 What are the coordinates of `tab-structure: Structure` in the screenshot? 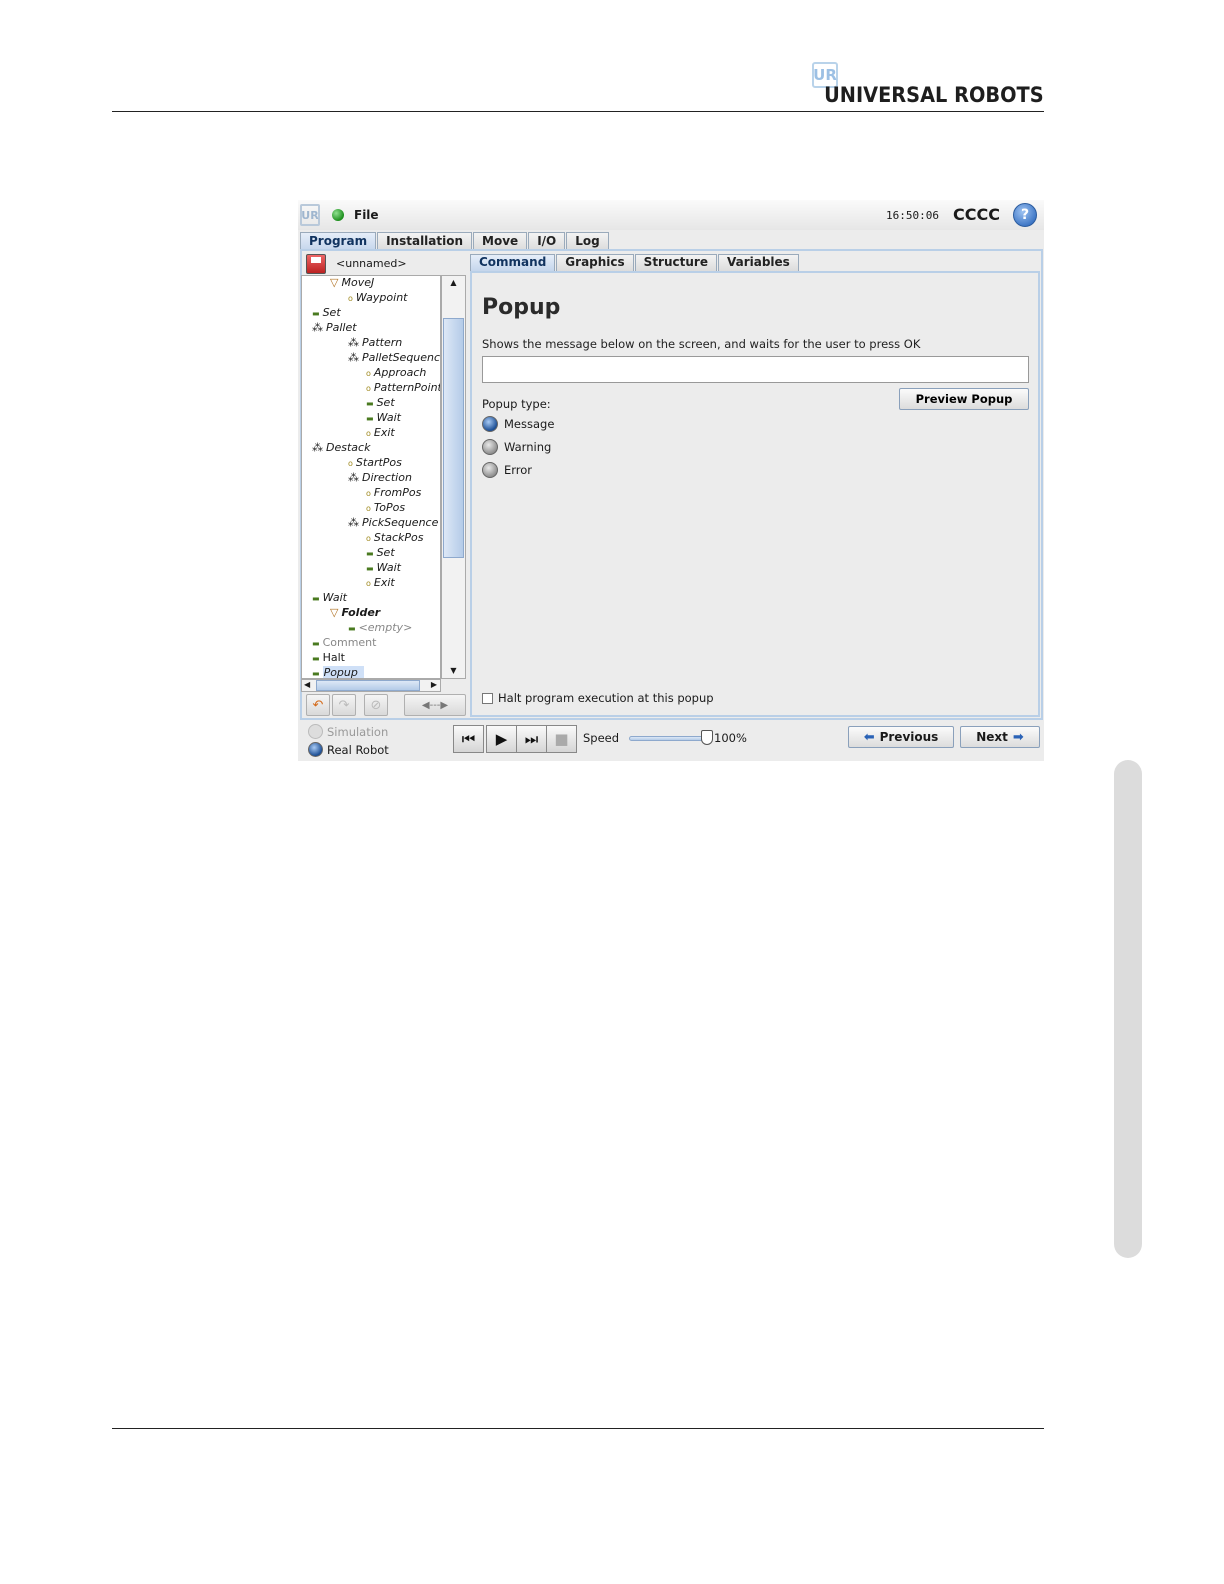 It's located at (675, 262).